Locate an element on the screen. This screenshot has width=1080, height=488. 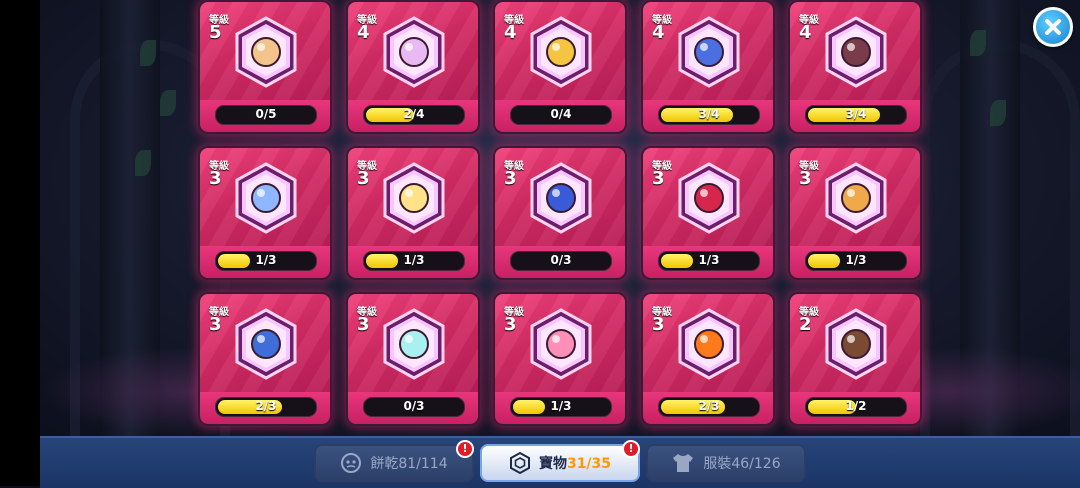
treasure-card: 等級 4 0/4 is located at coordinates (560, 67).